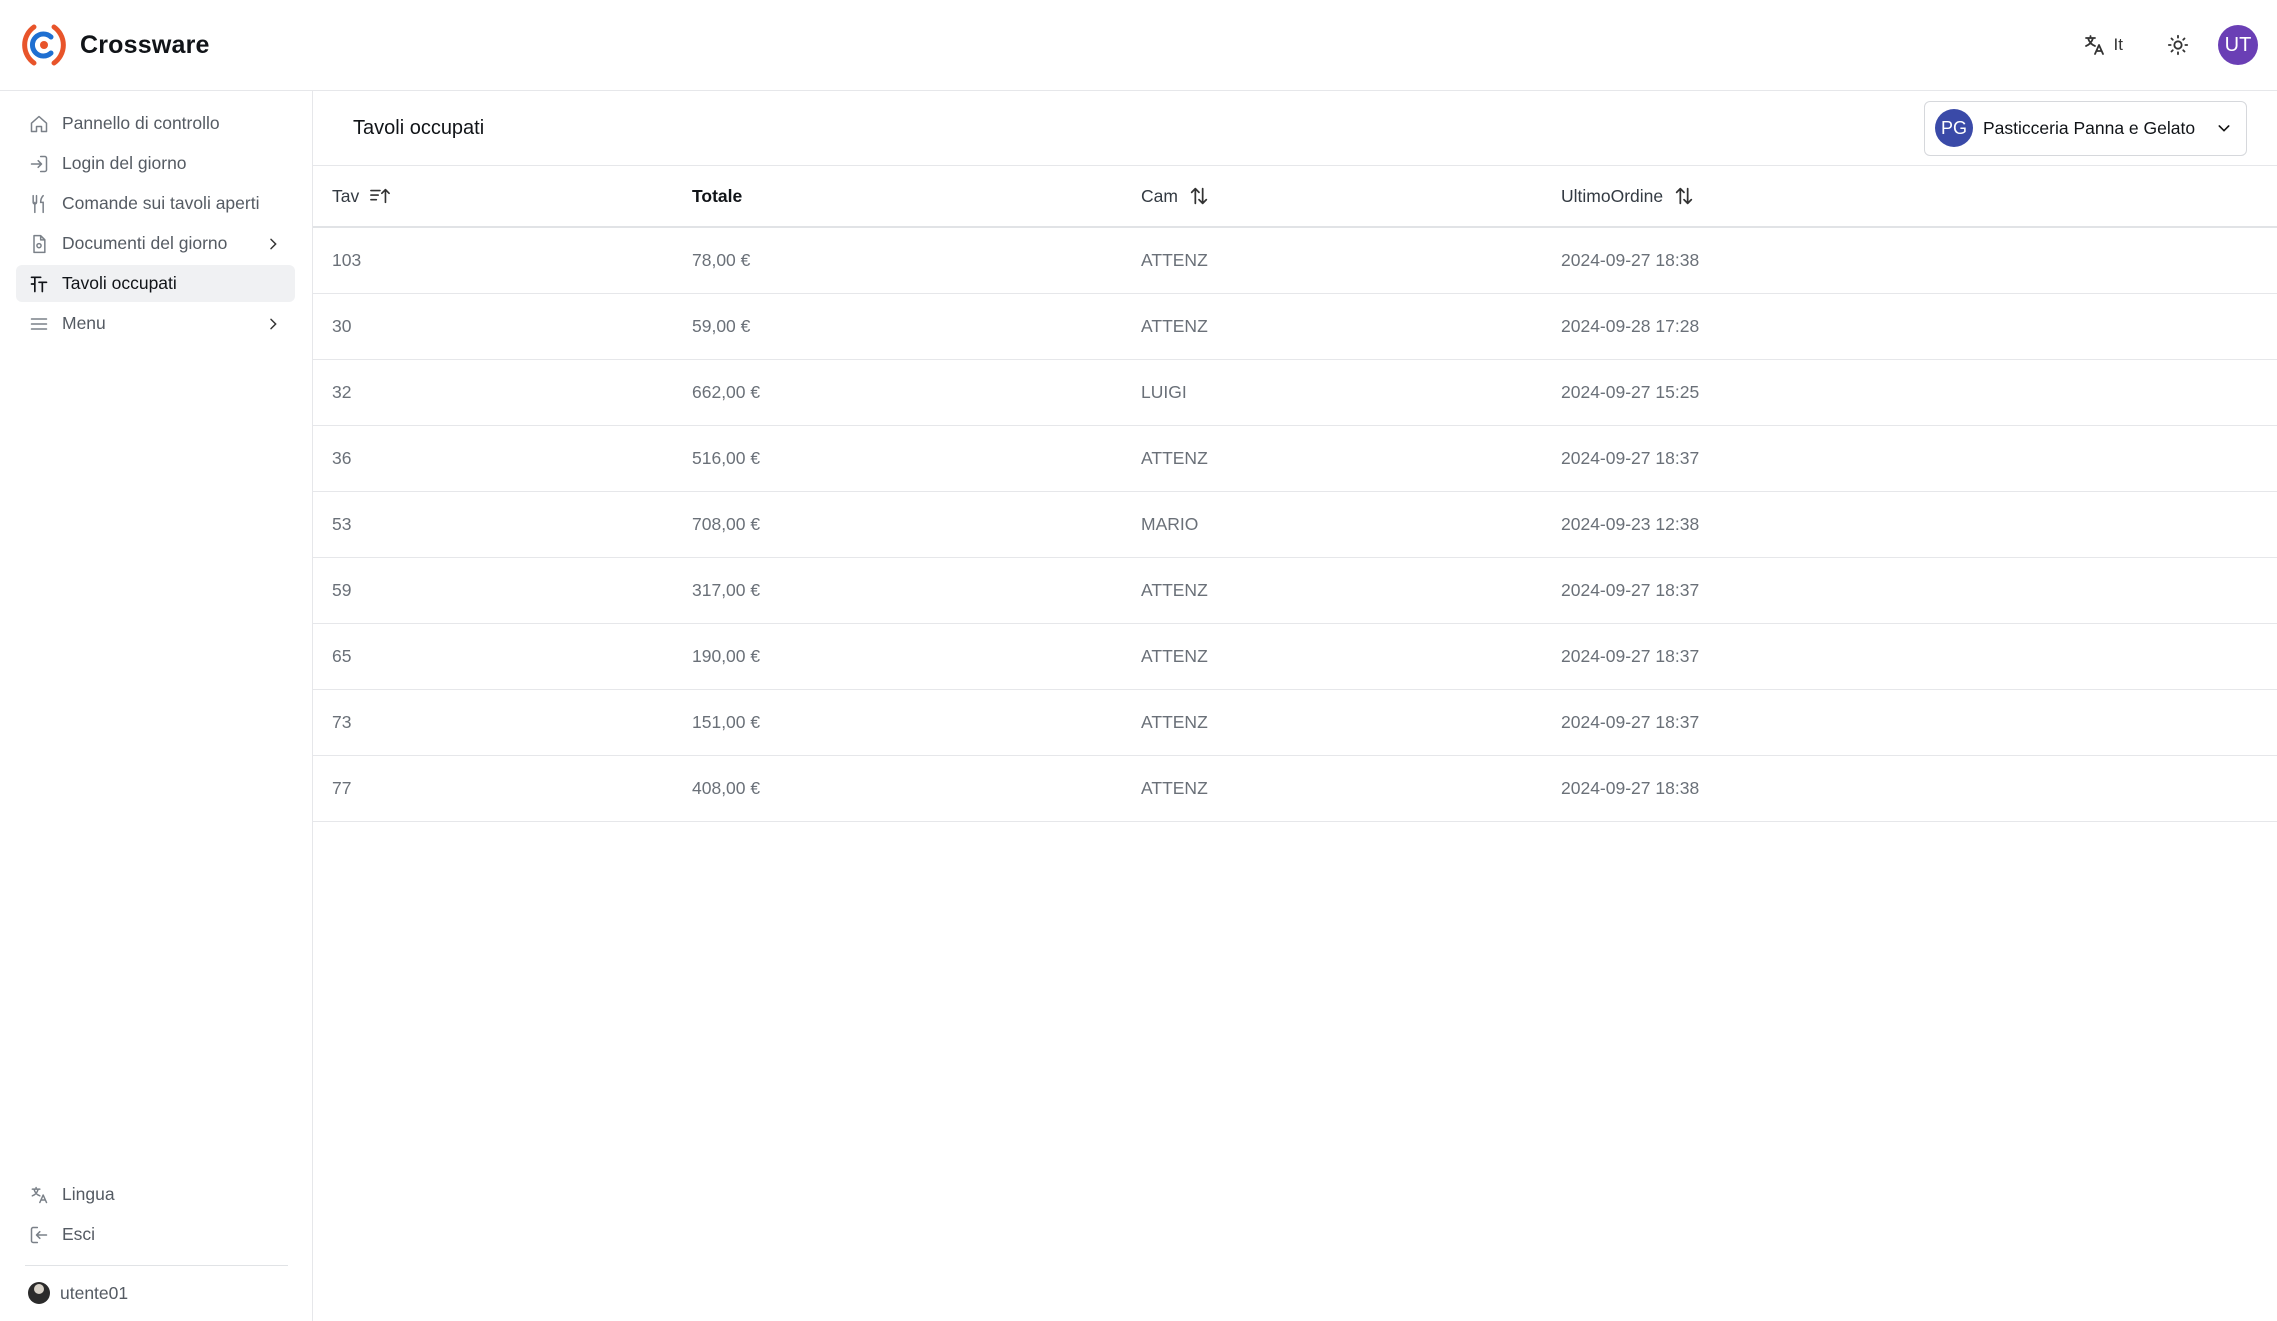  I want to click on menu-icon, so click(39, 324).